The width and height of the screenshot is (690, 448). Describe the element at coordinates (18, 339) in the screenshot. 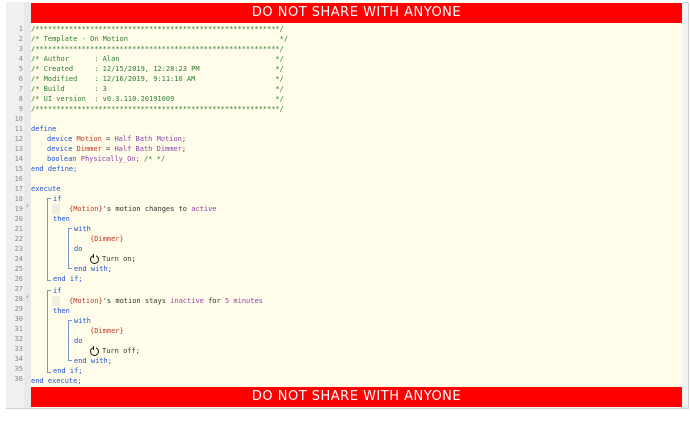

I see `line-number: 32` at that location.